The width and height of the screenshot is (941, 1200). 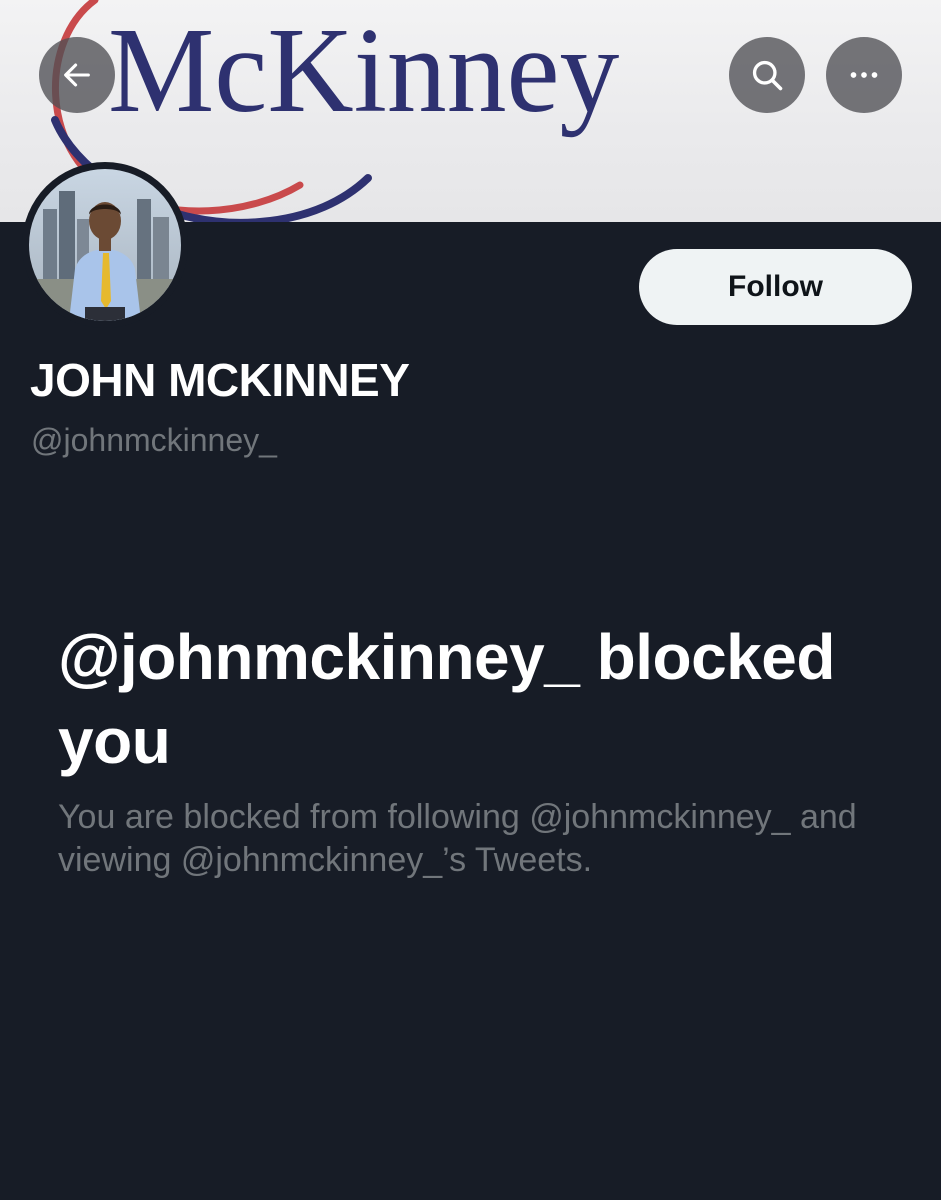 I want to click on search-button, so click(x=767, y=75).